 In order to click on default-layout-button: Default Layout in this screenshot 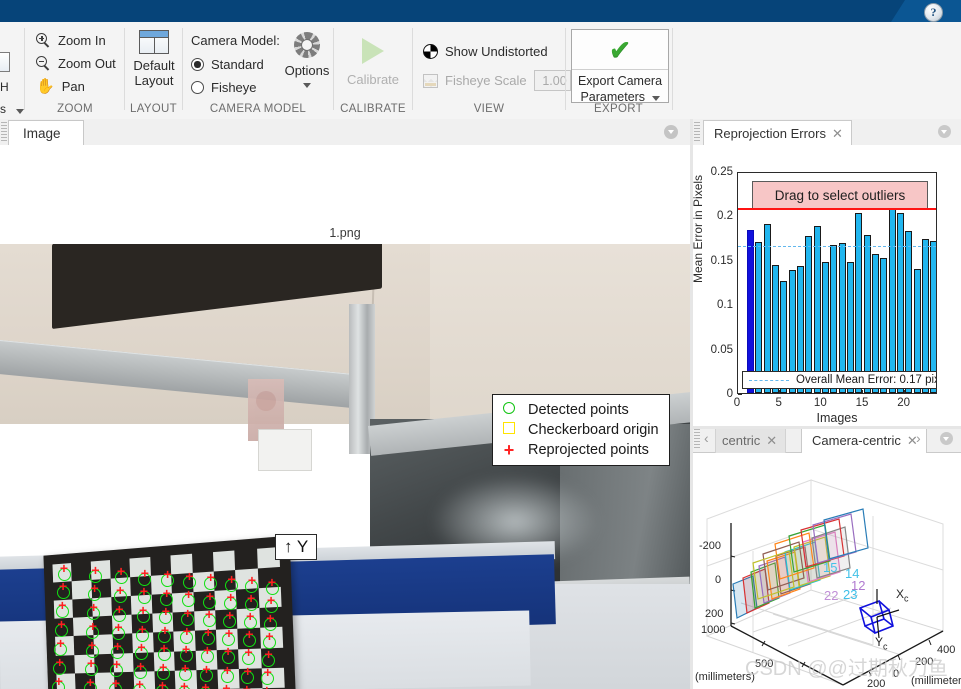, I will do `click(154, 59)`.